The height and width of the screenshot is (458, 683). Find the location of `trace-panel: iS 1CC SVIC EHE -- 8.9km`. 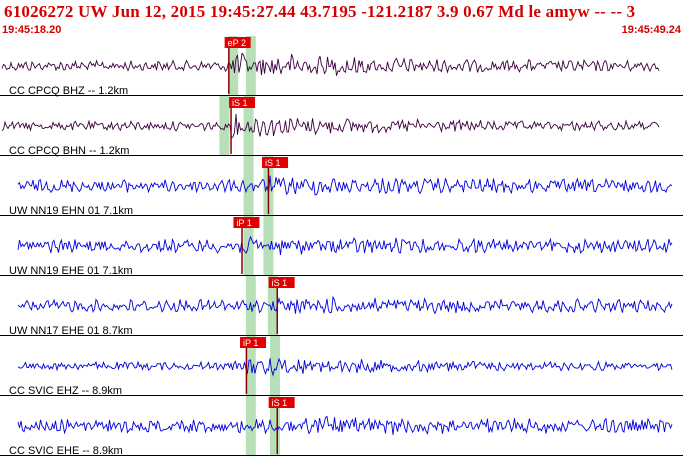

trace-panel: iS 1CC SVIC EHE -- 8.9km is located at coordinates (341, 426).